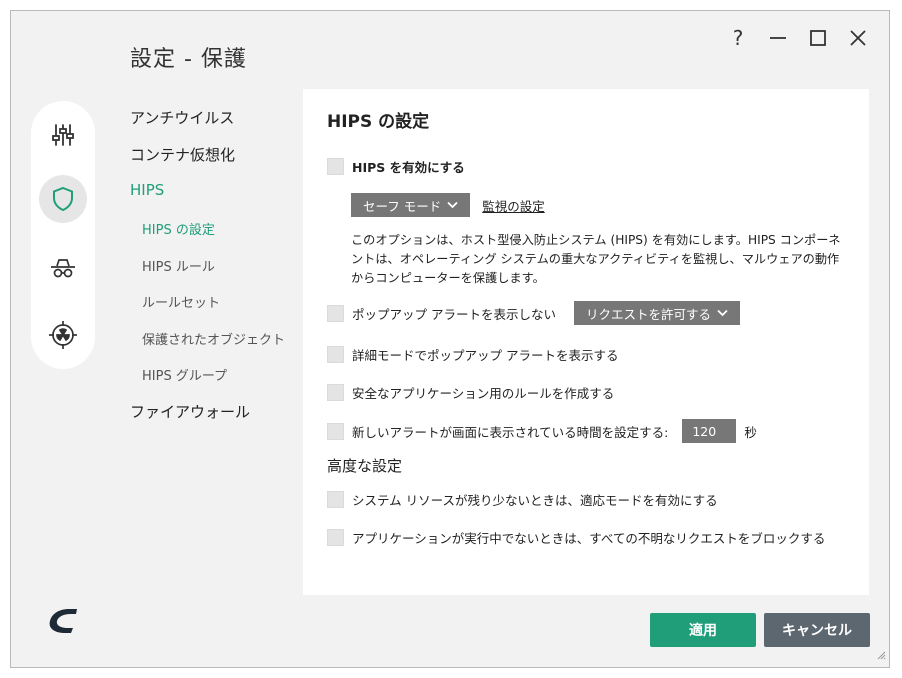  I want to click on privacy-settings-button, so click(63, 269).